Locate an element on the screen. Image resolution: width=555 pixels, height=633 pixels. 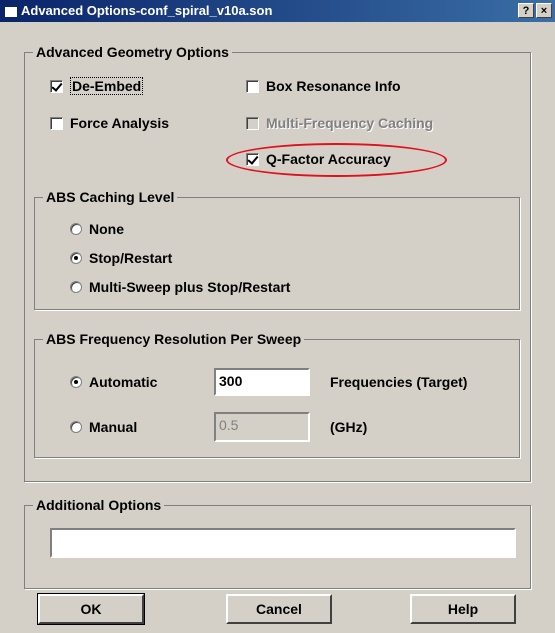
multi-frequency-caching-checkbox is located at coordinates (252, 123).